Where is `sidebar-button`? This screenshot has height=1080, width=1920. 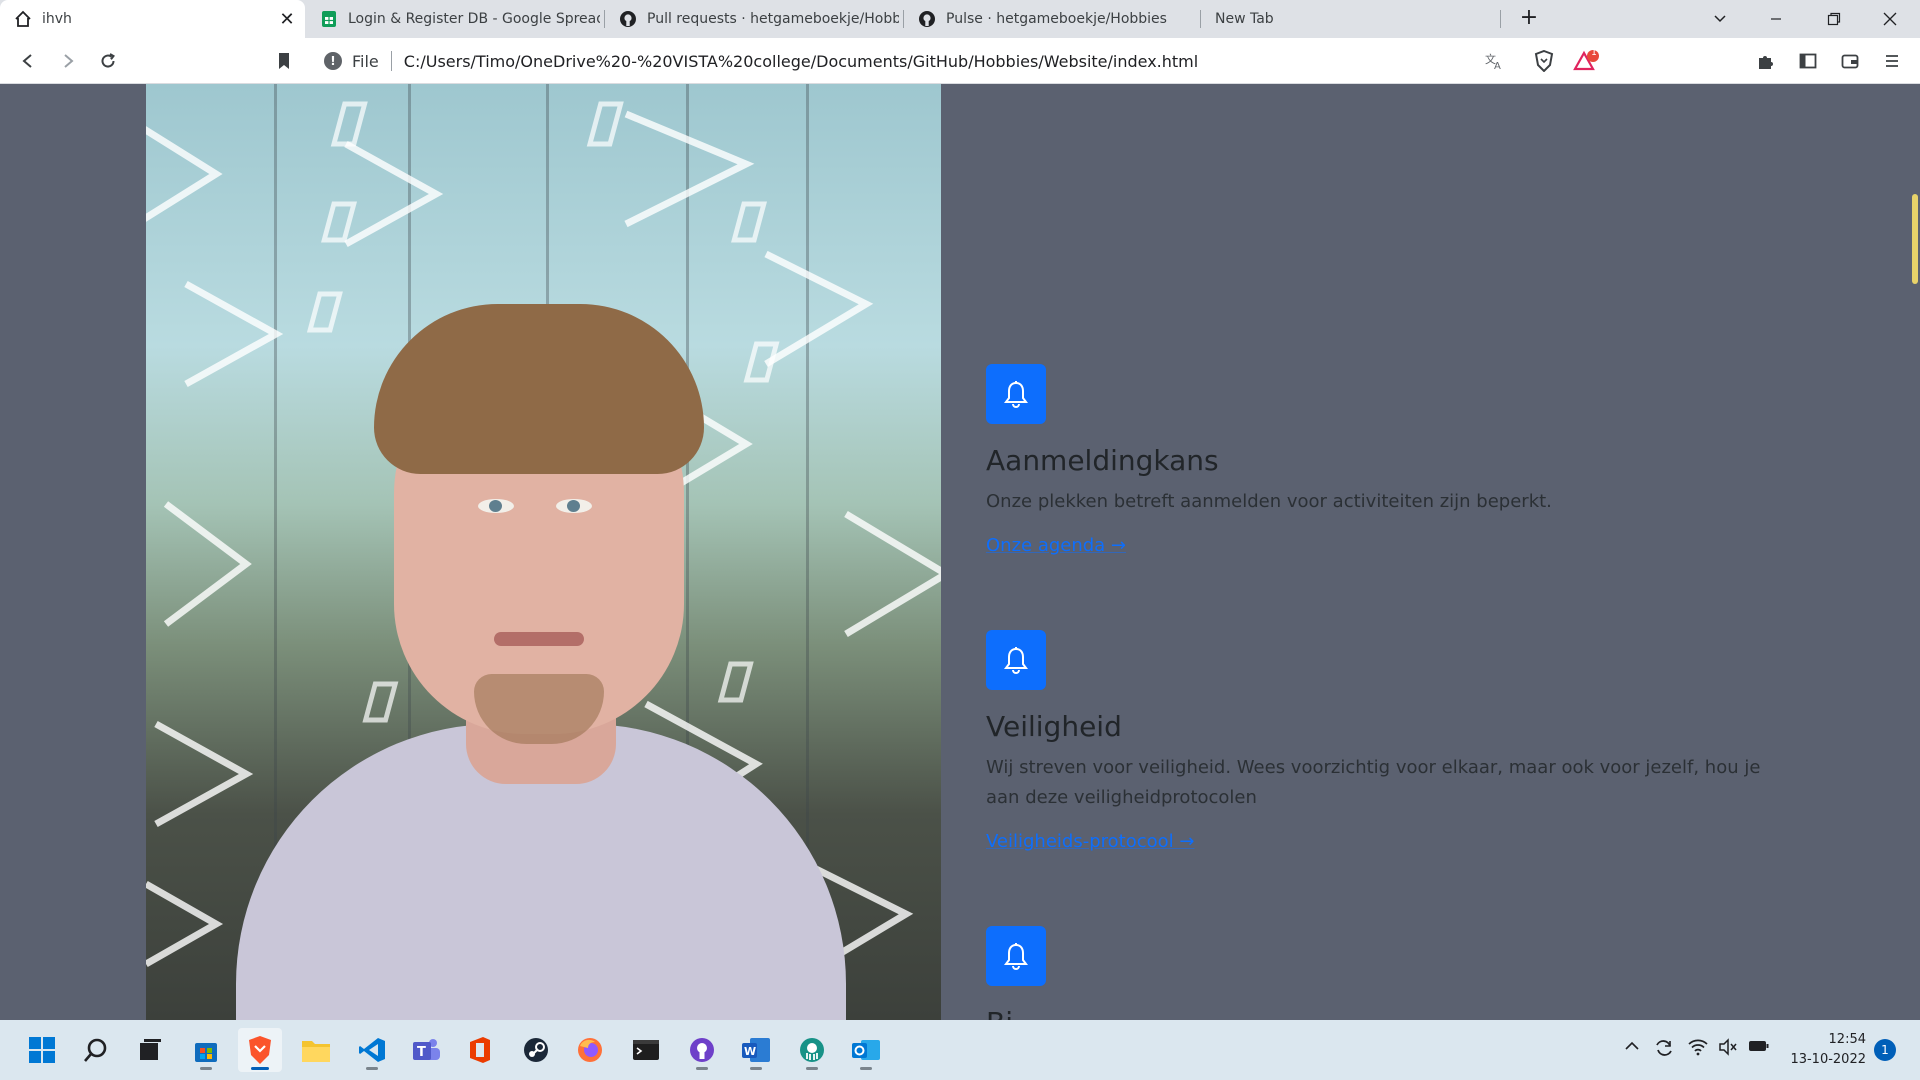 sidebar-button is located at coordinates (1808, 61).